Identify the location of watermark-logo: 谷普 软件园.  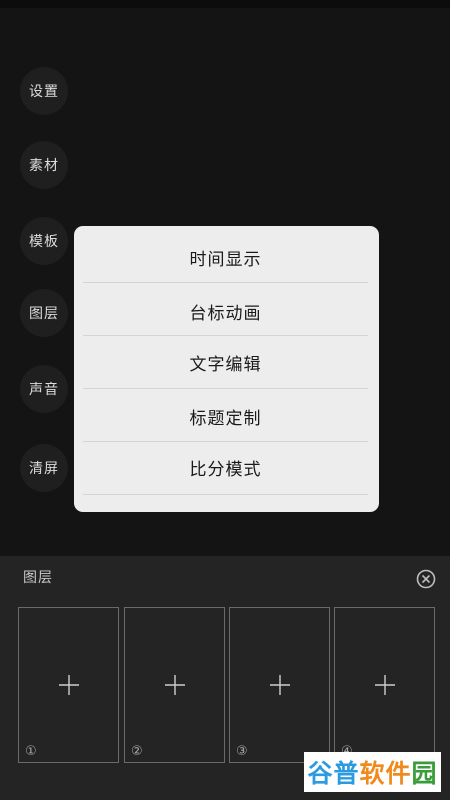
(372, 772).